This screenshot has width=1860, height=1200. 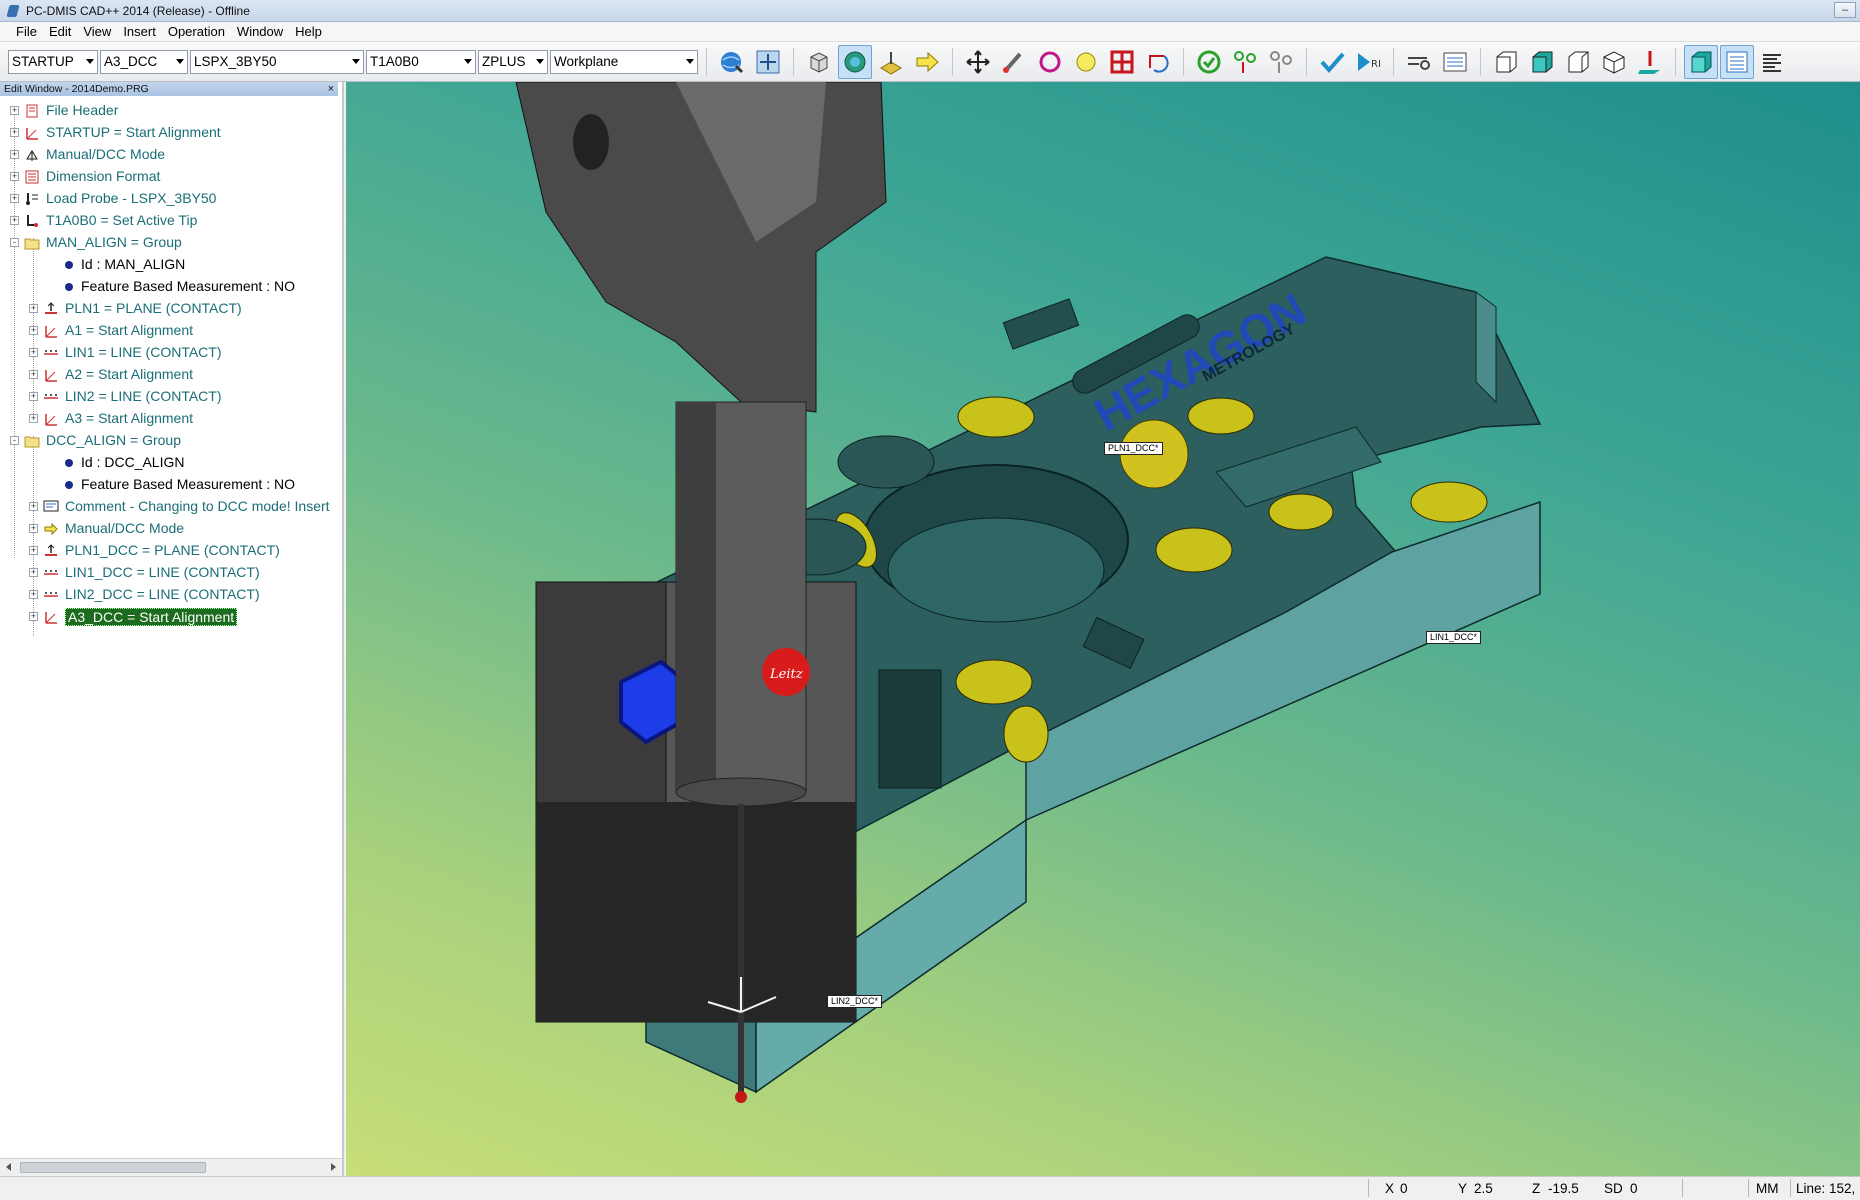 What do you see at coordinates (624, 61) in the screenshot?
I see `workplane-combo: Workplane` at bounding box center [624, 61].